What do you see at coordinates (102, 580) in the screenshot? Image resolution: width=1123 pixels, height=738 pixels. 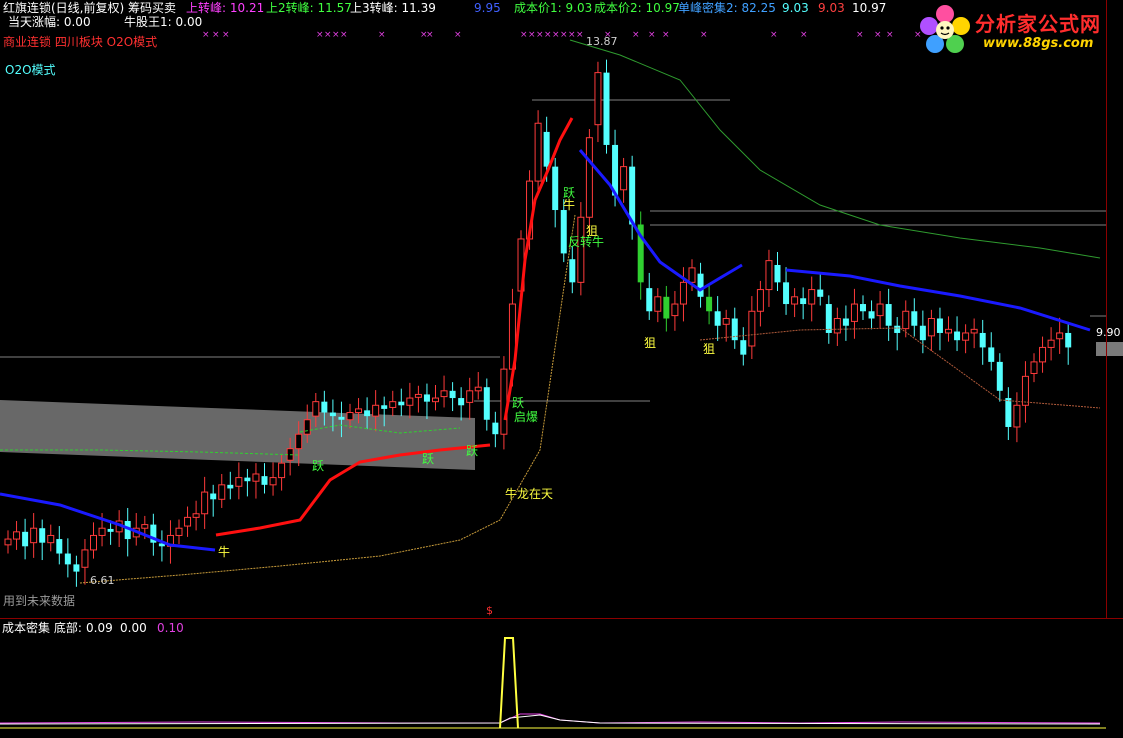 I see `low-price-label: 6.61` at bounding box center [102, 580].